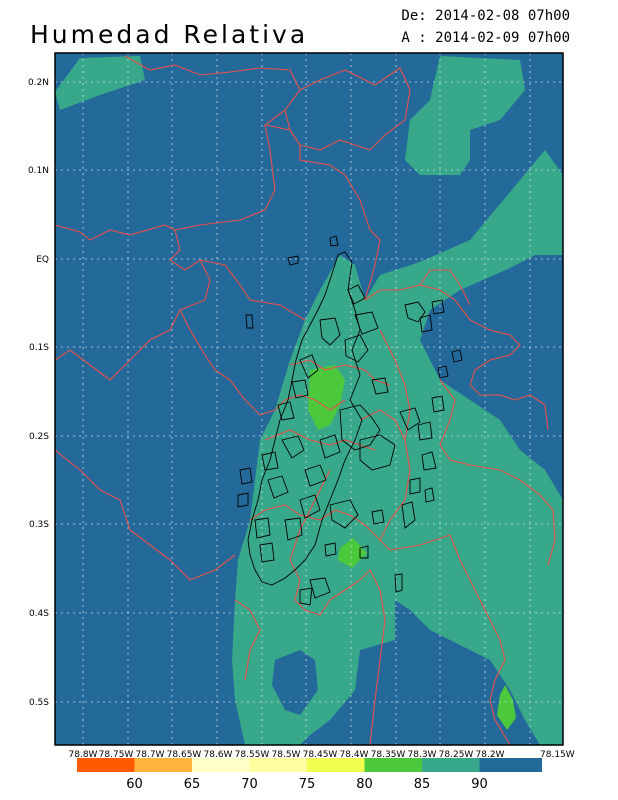 This screenshot has width=618, height=800. Describe the element at coordinates (479, 784) in the screenshot. I see `colorbar-label: 90` at that location.